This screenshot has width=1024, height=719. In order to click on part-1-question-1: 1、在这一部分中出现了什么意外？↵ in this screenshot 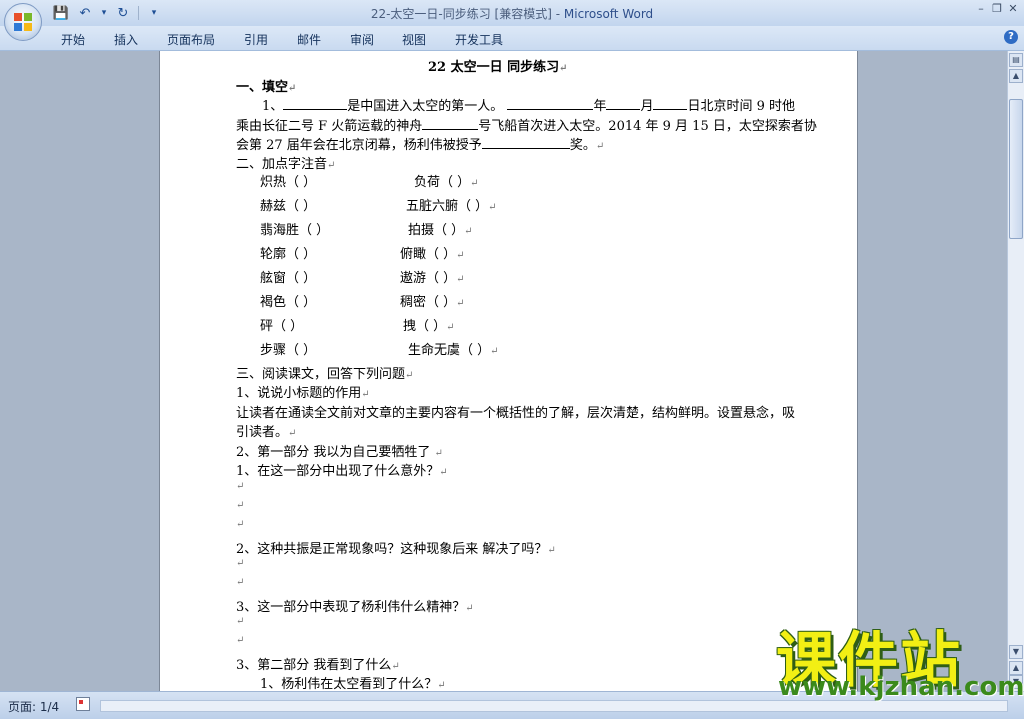, I will do `click(342, 471)`.